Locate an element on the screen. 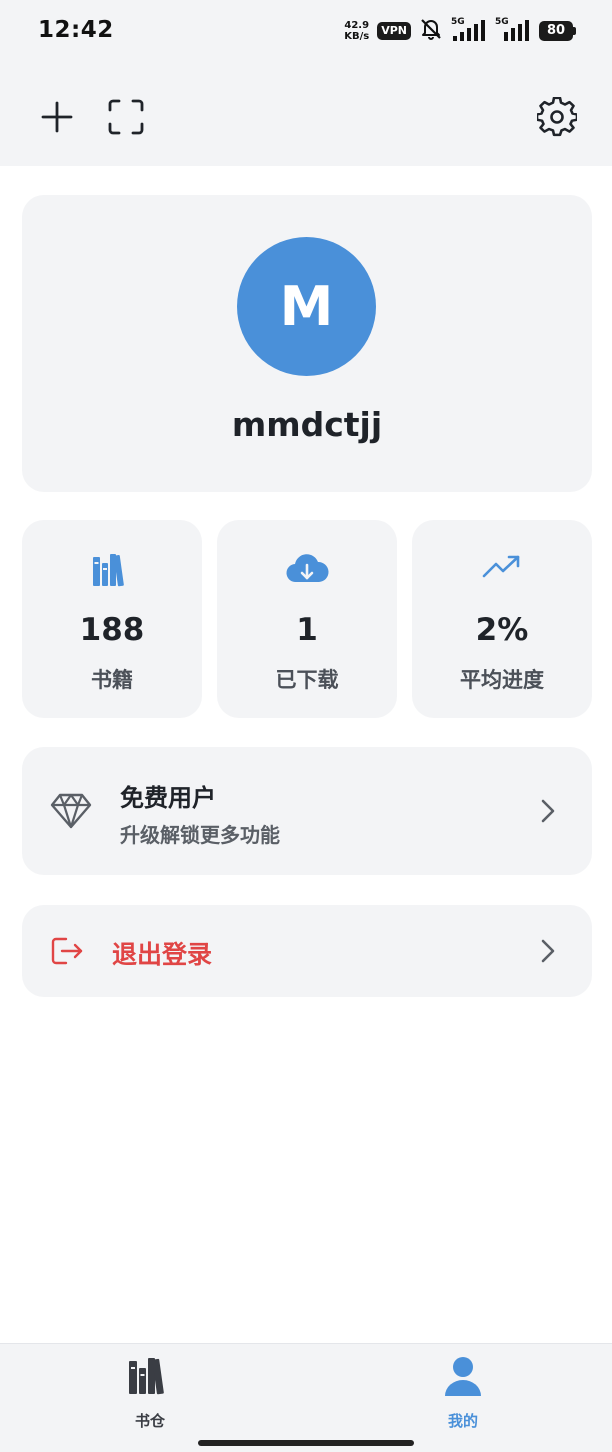 Image resolution: width=612 pixels, height=1452 pixels. plus-icon is located at coordinates (57, 117).